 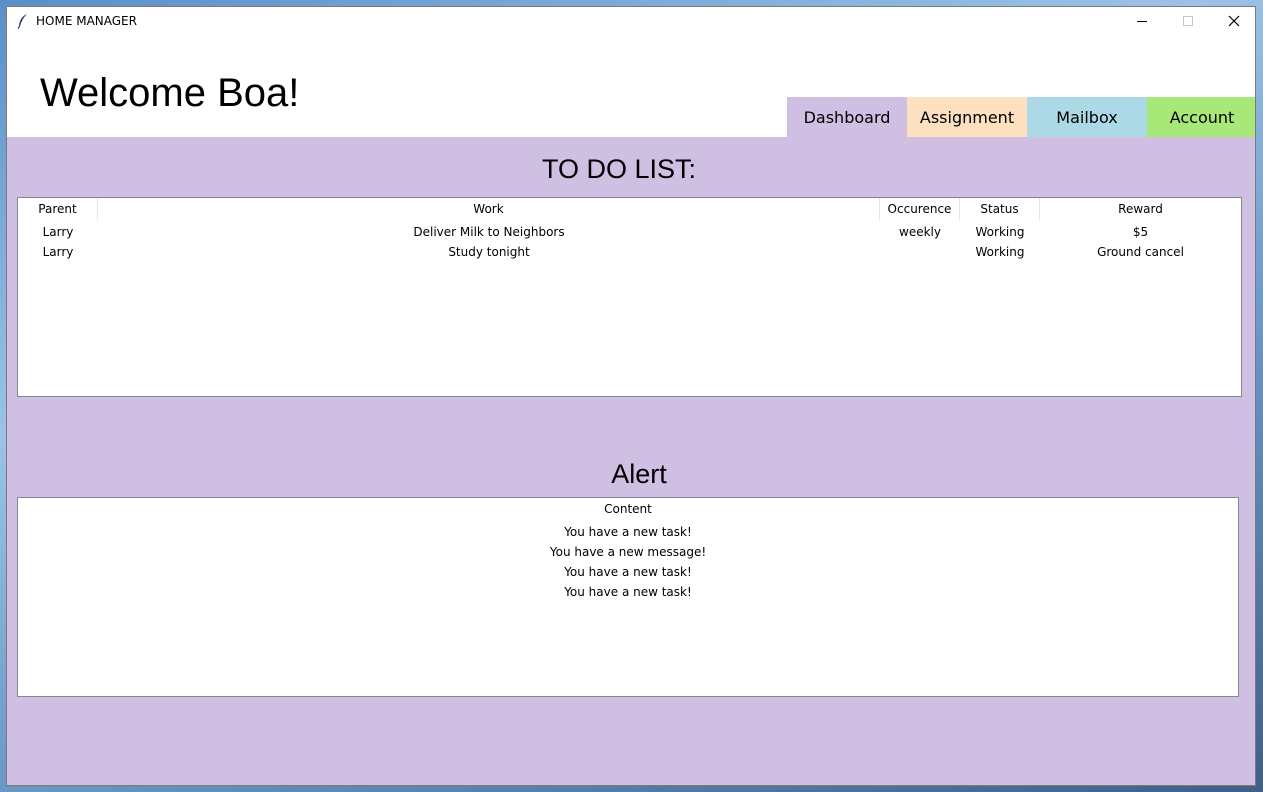 What do you see at coordinates (619, 169) in the screenshot?
I see `todo-title: TO DO LIST:` at bounding box center [619, 169].